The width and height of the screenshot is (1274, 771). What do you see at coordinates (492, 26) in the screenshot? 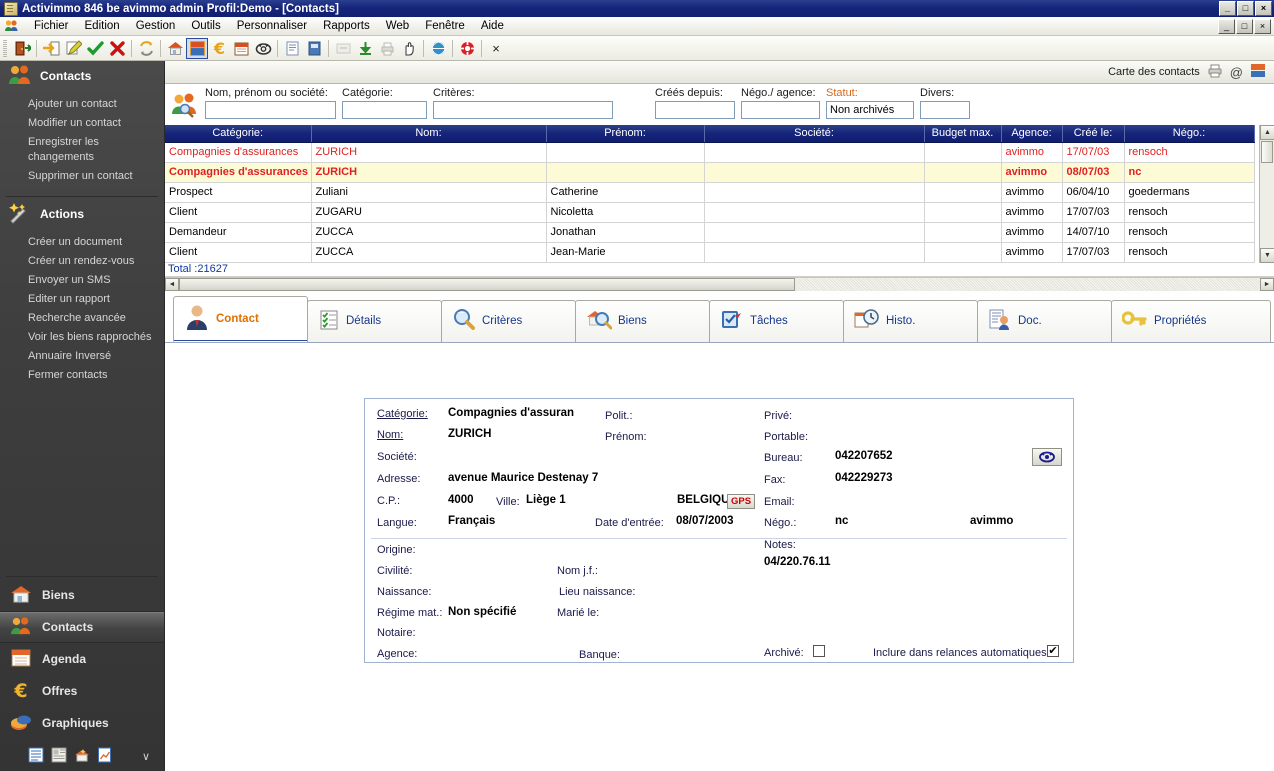
I see `menu-item-aide: Aide` at bounding box center [492, 26].